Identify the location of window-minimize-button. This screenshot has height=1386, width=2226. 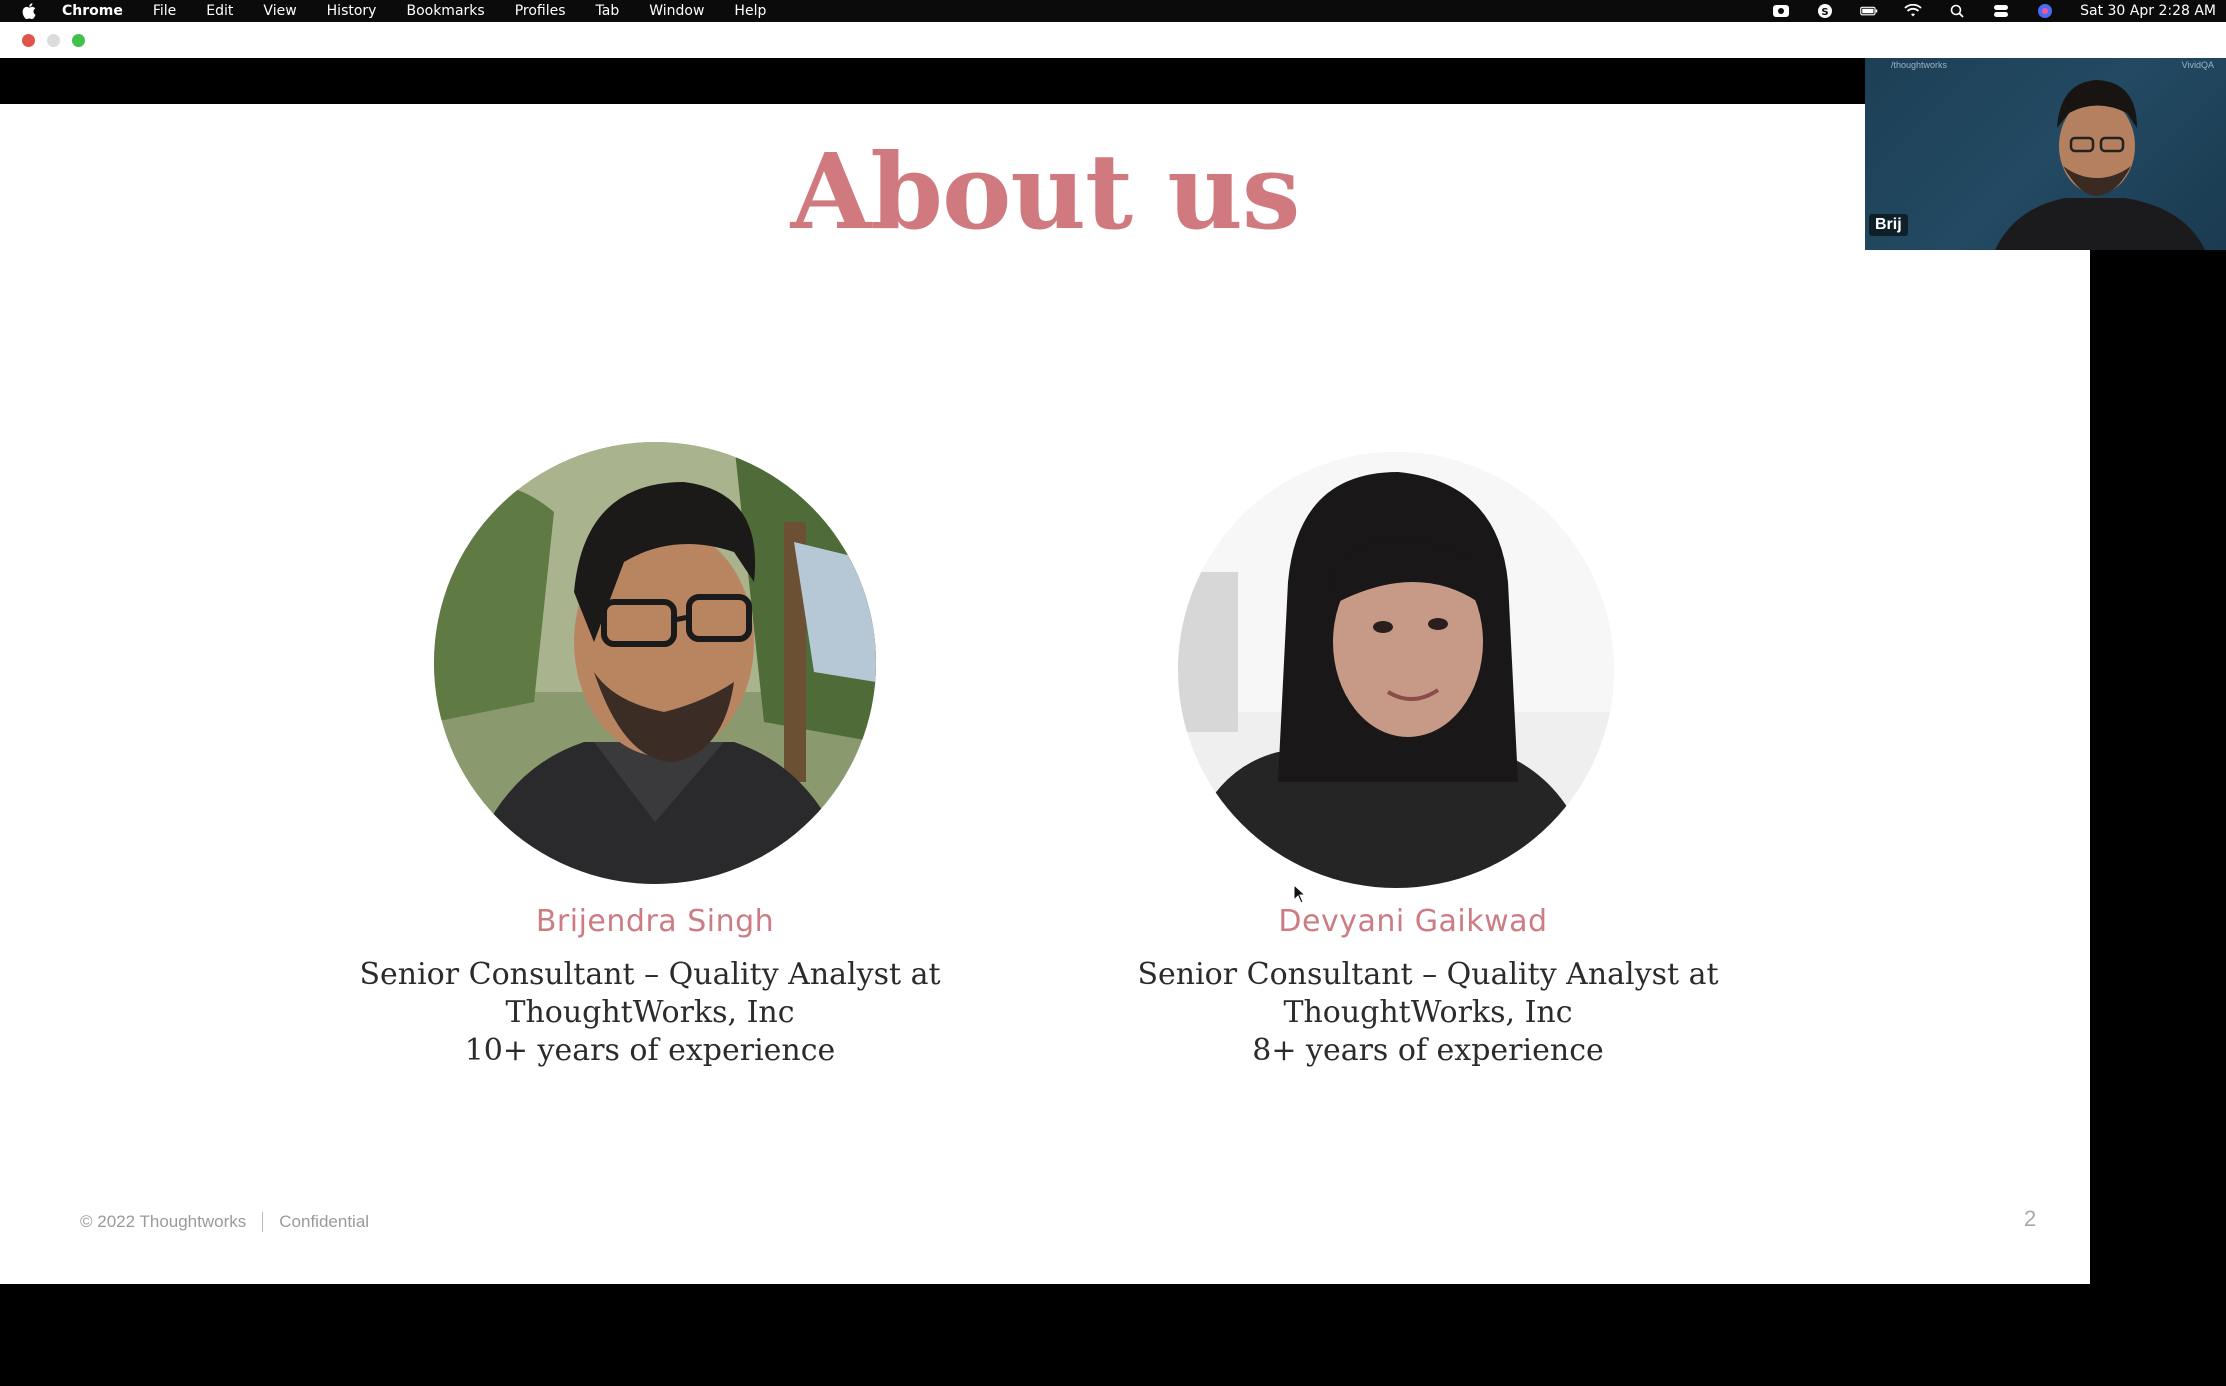
(53, 40).